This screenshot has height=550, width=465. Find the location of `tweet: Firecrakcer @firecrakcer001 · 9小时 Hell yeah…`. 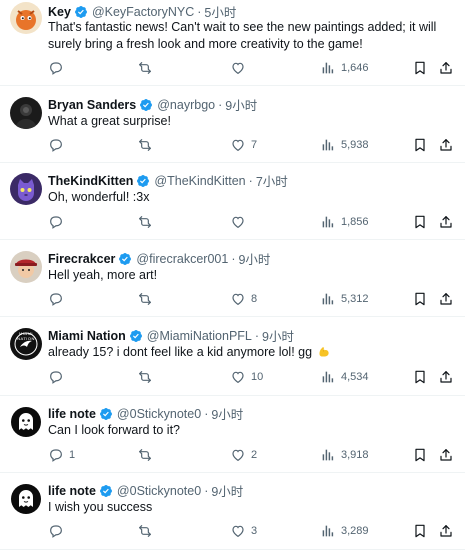

tweet: Firecrakcer @firecrakcer001 · 9小时 Hell yeah… is located at coordinates (232, 278).